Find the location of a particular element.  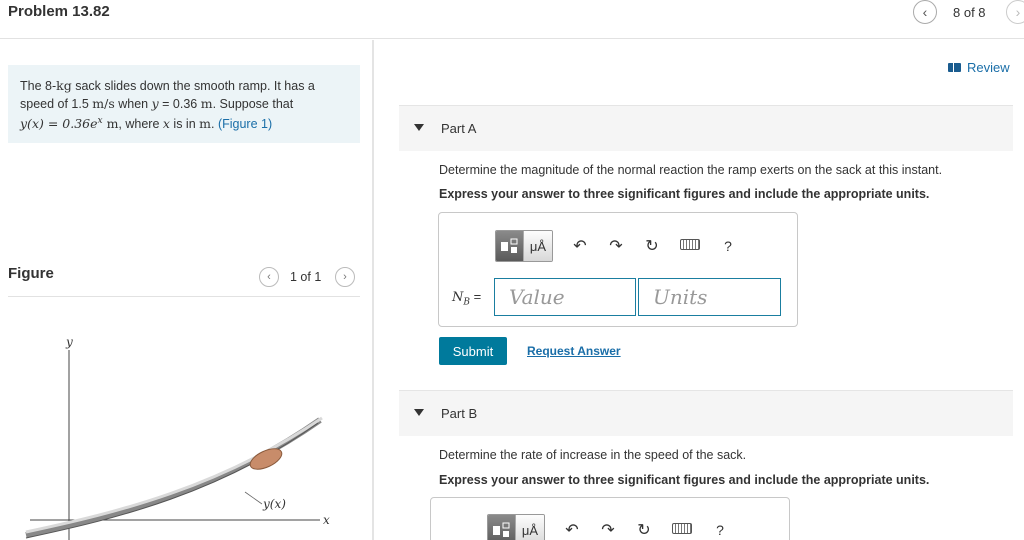

problem-text: is in is located at coordinates (184, 124).